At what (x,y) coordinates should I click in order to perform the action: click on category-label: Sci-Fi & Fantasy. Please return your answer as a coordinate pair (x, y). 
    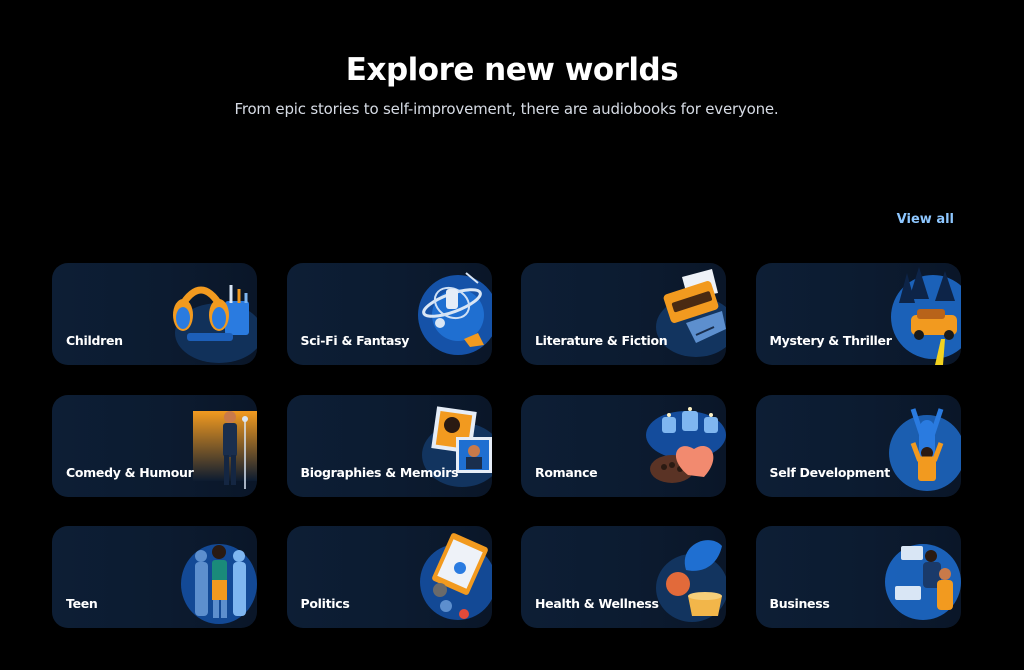
    Looking at the image, I should click on (355, 340).